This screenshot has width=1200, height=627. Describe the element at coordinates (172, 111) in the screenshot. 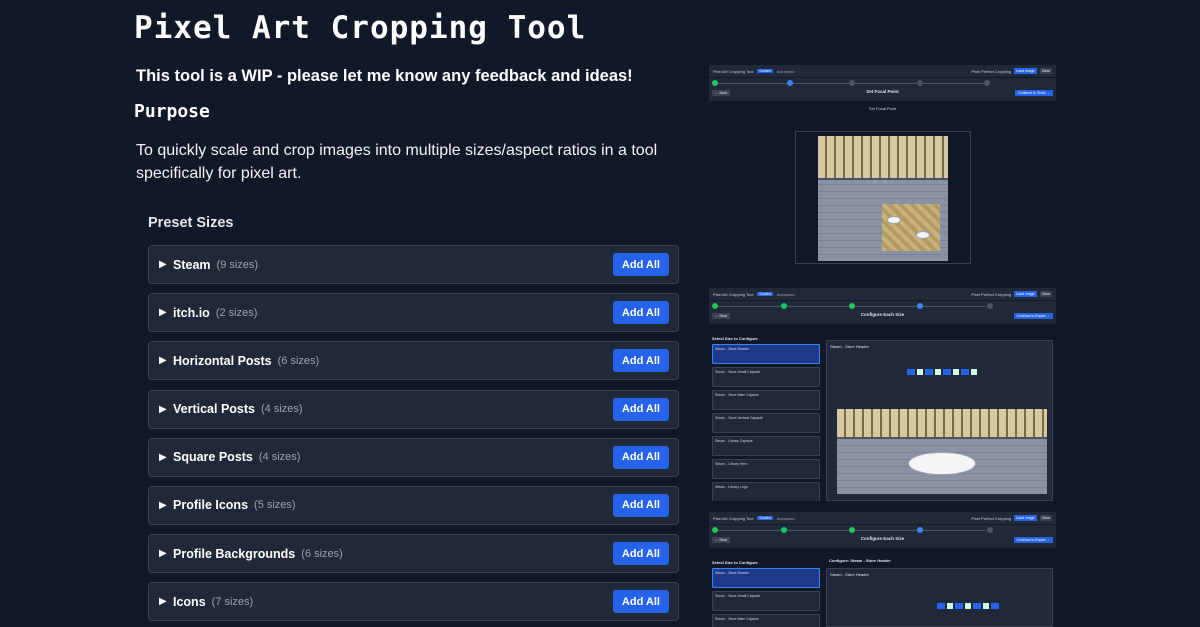

I see `purpose-heading: Purpose` at that location.